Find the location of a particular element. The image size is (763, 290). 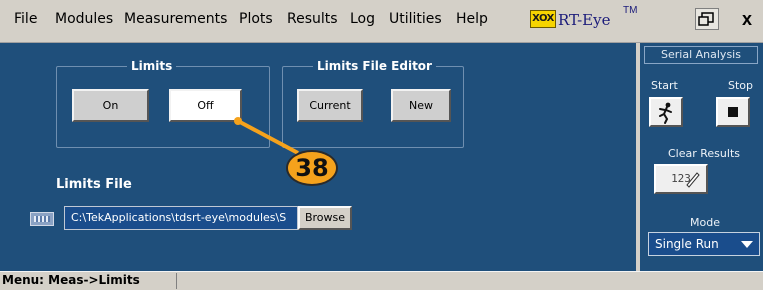

serial-analysis-title: Serial Analysis is located at coordinates (701, 55).